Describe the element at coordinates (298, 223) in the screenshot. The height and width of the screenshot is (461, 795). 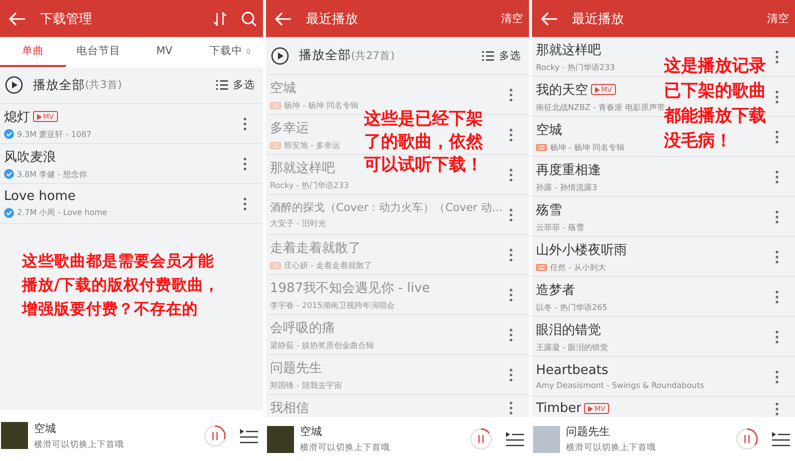
I see `song-details: 大安子 - 旧时光` at that location.